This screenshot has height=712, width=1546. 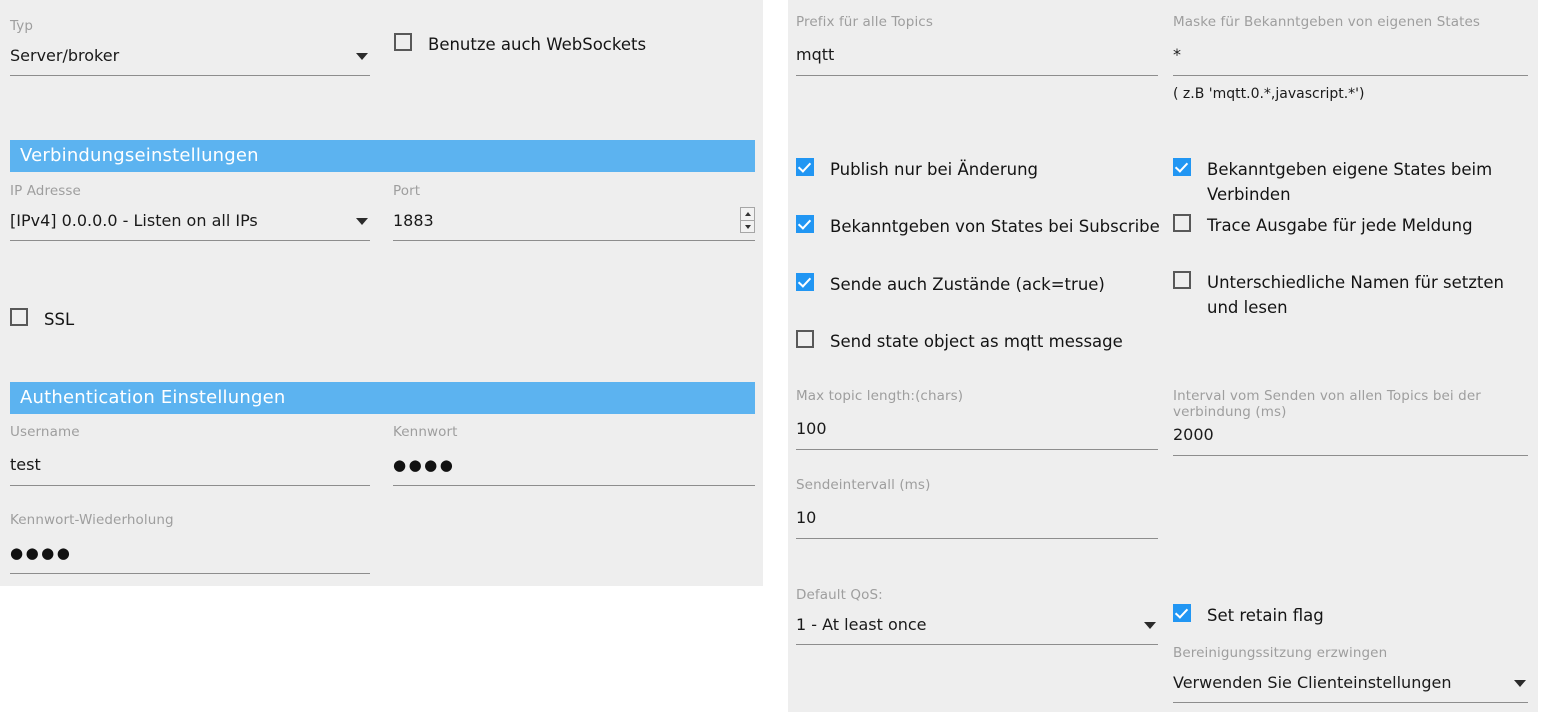 I want to click on type-select-label: Typ, so click(x=22, y=26).